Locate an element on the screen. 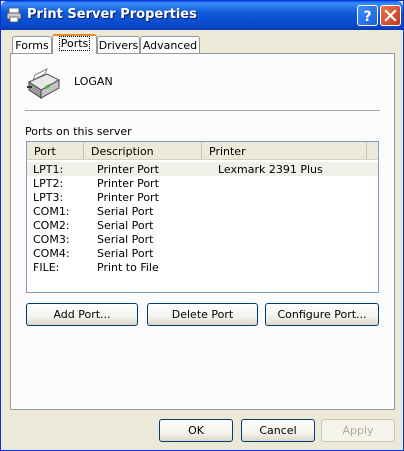 The height and width of the screenshot is (451, 404). printer-cell: Lexmark 2391 Plus is located at coordinates (270, 169).